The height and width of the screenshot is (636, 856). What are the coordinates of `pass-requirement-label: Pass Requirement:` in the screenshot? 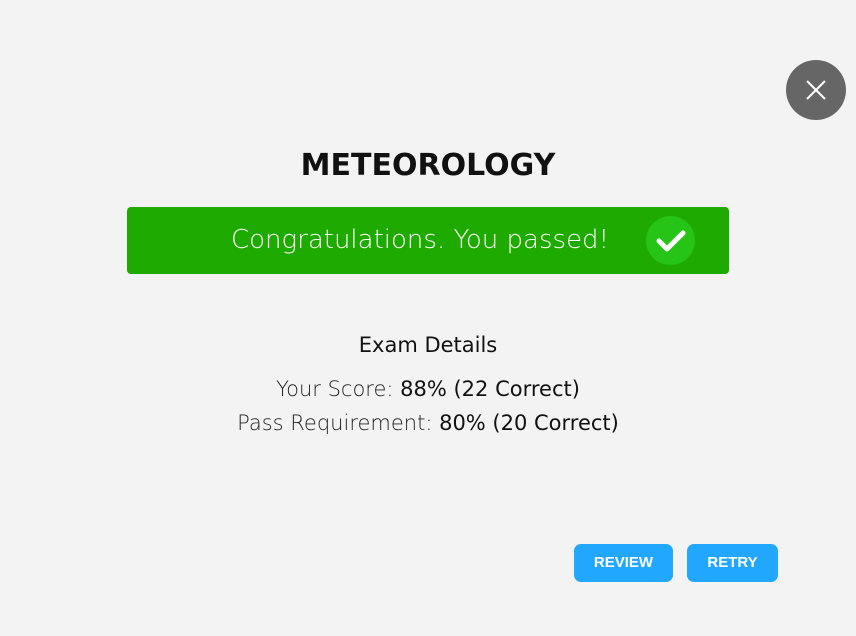 It's located at (338, 423).